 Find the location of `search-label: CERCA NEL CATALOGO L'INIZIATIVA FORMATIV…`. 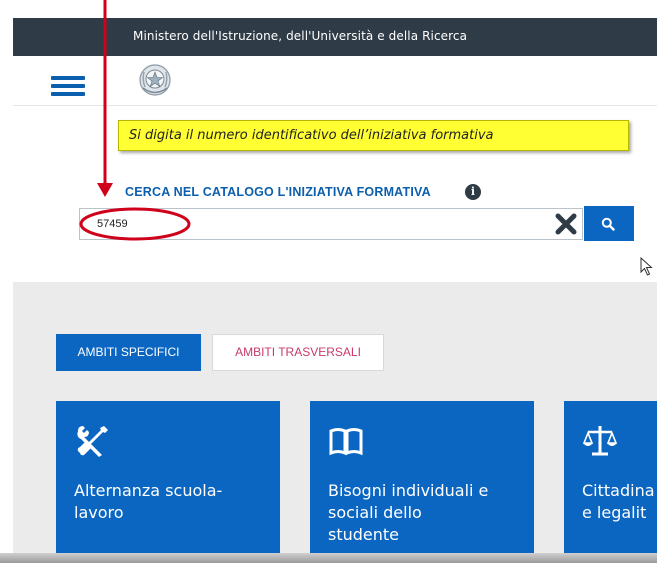

search-label: CERCA NEL CATALOGO L'INIZIATIVA FORMATIV… is located at coordinates (278, 192).